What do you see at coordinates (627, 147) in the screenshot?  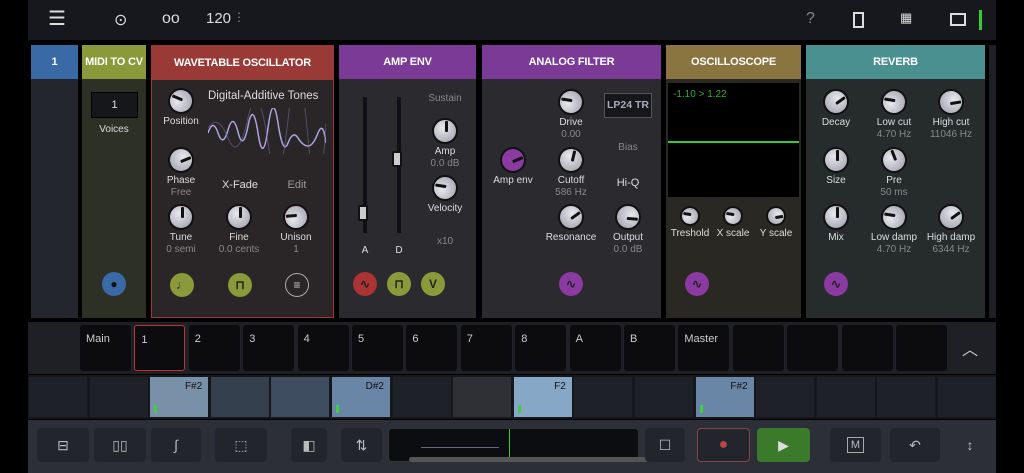 I see `bias-toggle: Bias` at bounding box center [627, 147].